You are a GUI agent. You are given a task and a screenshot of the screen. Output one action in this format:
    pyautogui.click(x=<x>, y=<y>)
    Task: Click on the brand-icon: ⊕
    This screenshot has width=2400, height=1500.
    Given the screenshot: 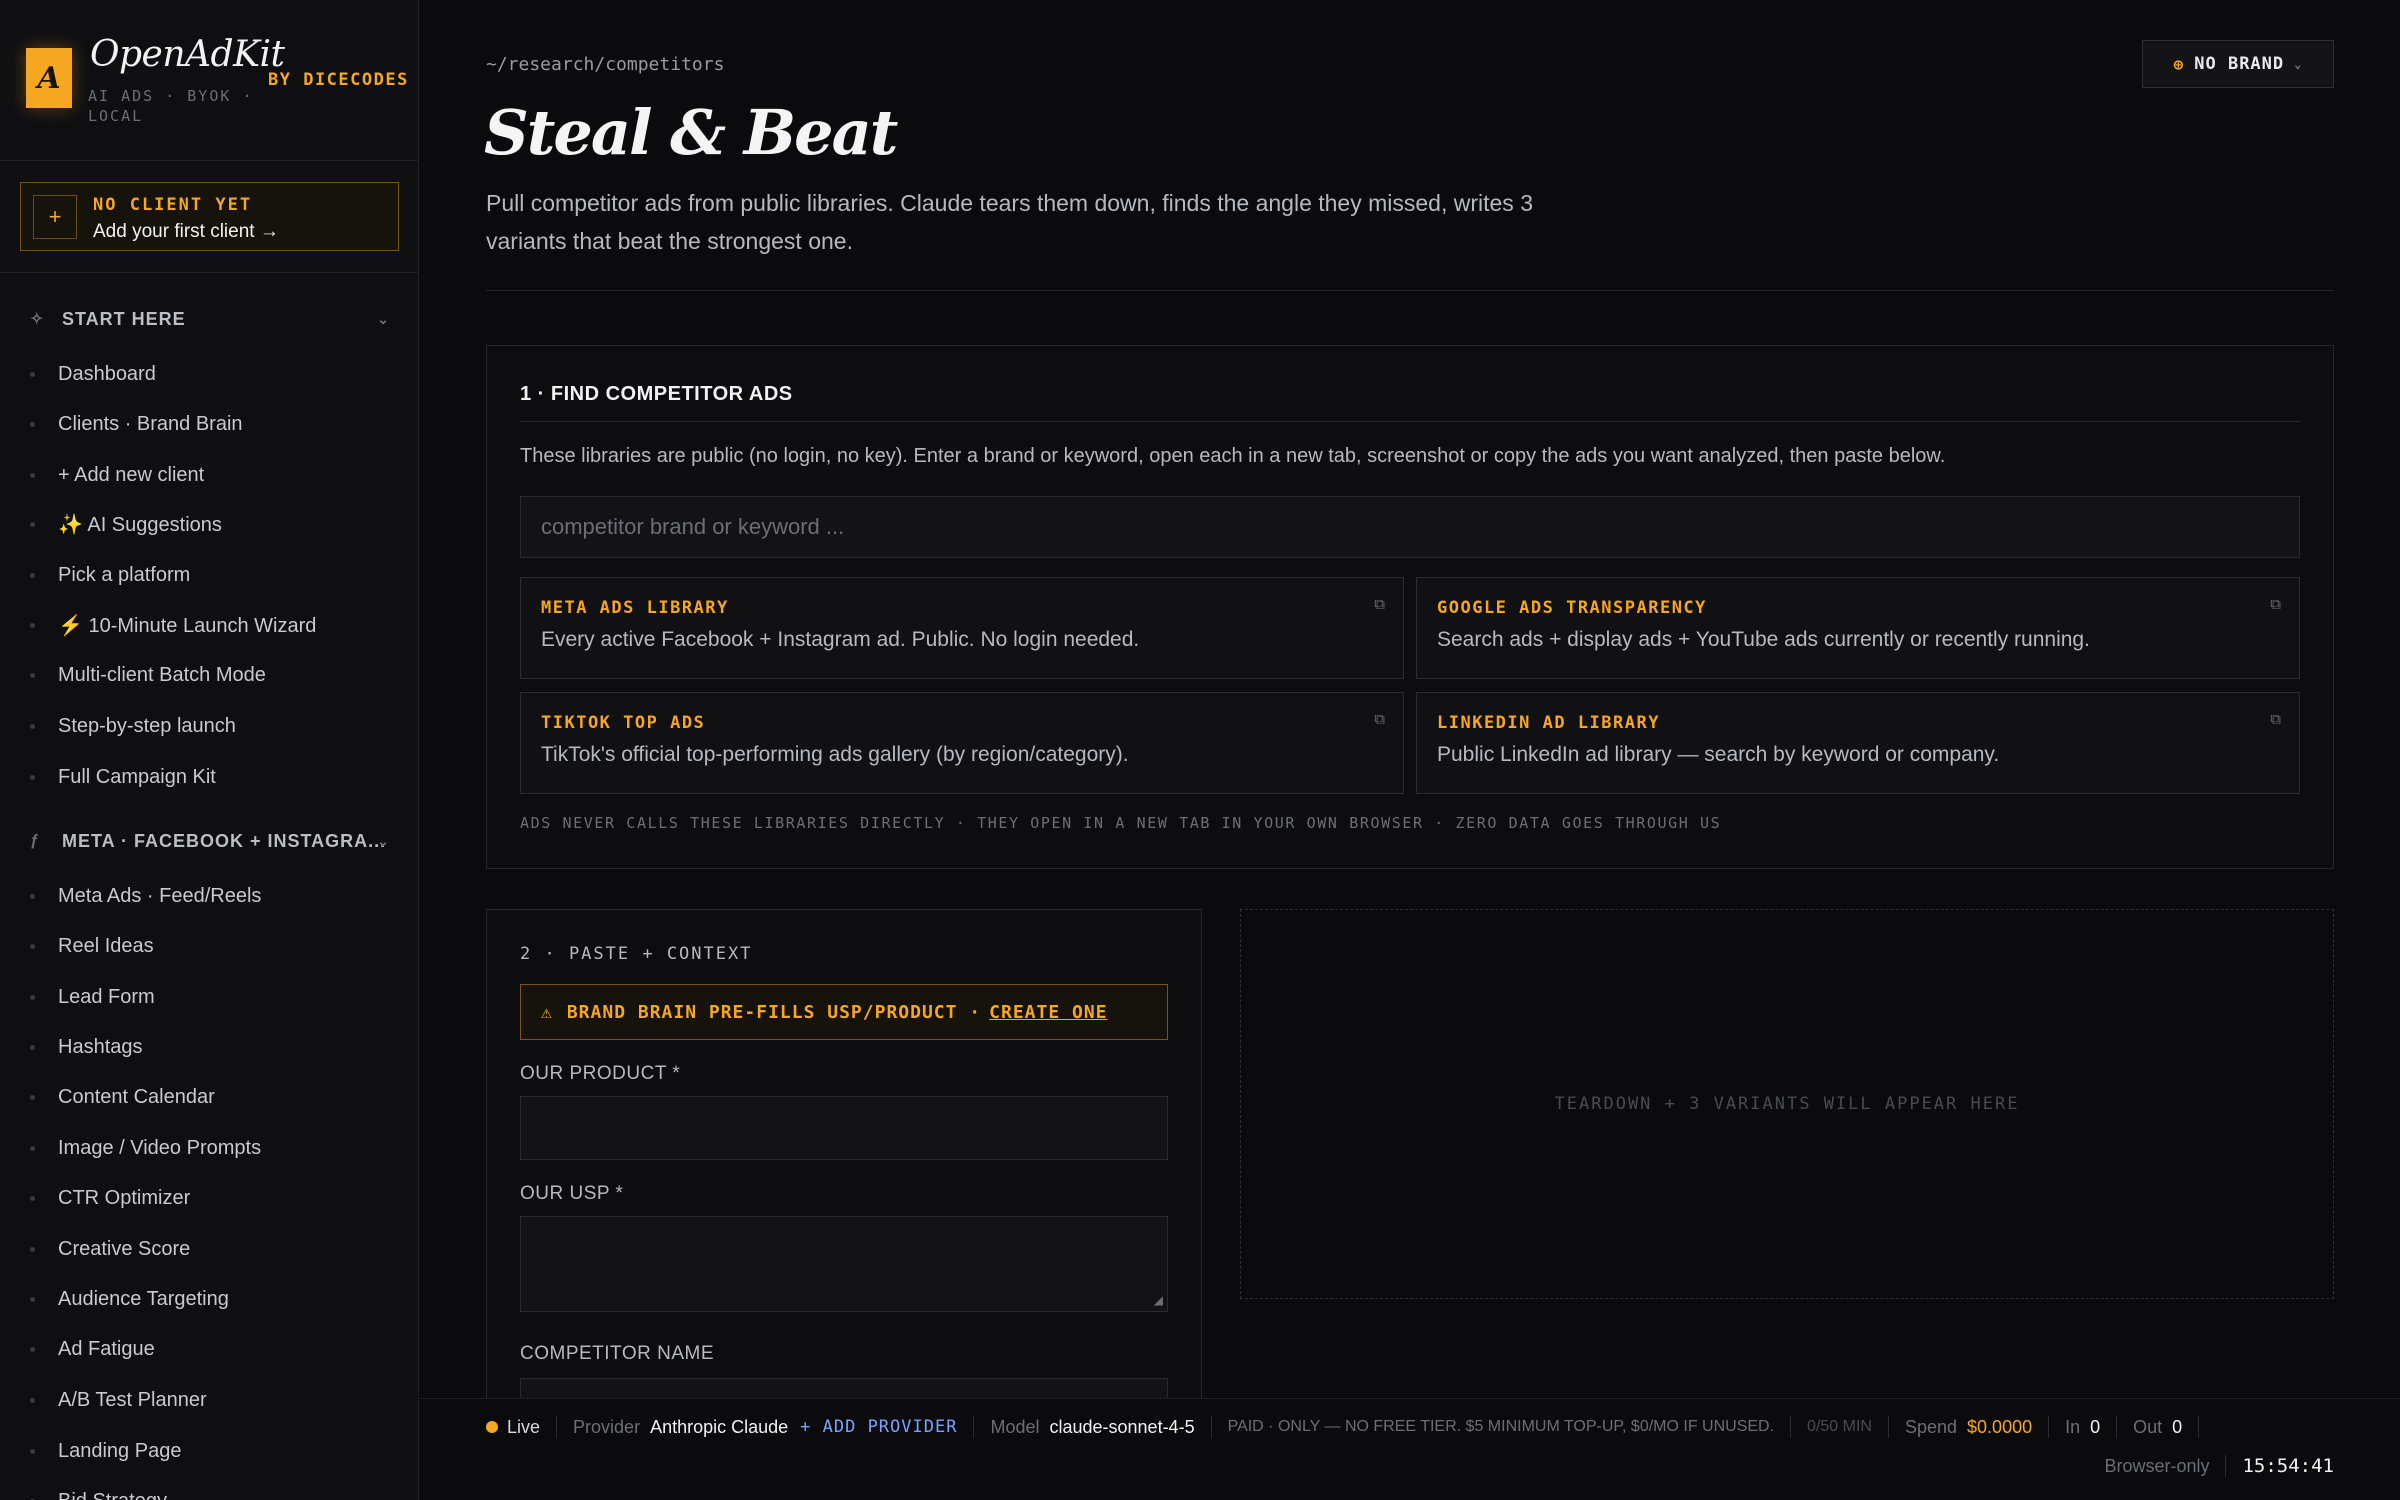 What is the action you would take?
    pyautogui.click(x=2179, y=64)
    